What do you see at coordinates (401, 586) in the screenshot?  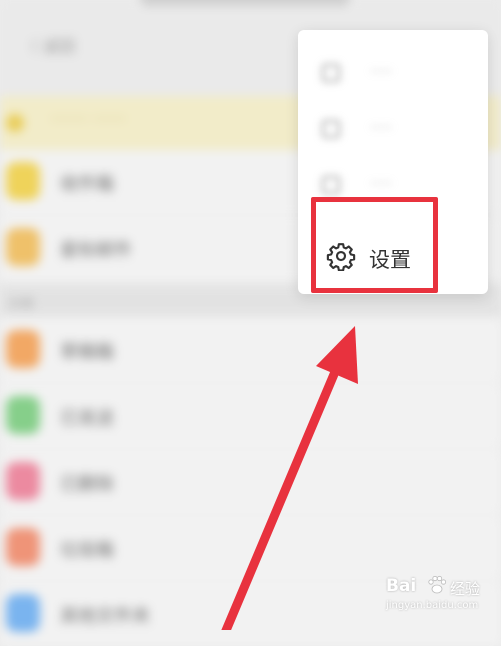 I see `watermark-brand: Bai` at bounding box center [401, 586].